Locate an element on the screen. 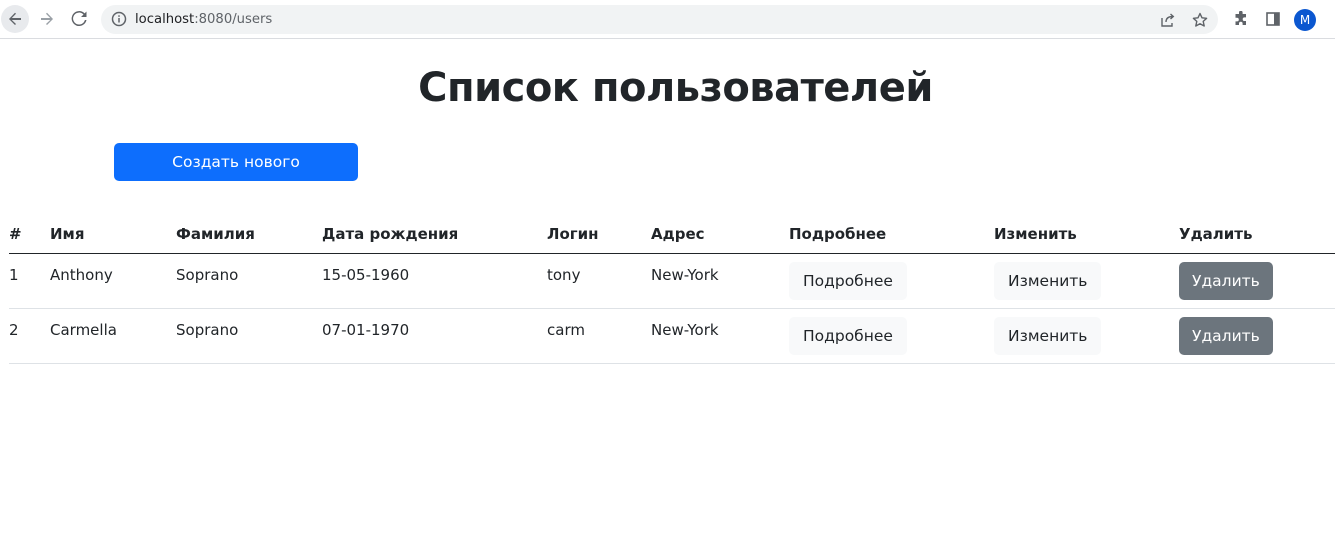 The height and width of the screenshot is (542, 1335). url-text: localhost:8080/users is located at coordinates (203, 20).